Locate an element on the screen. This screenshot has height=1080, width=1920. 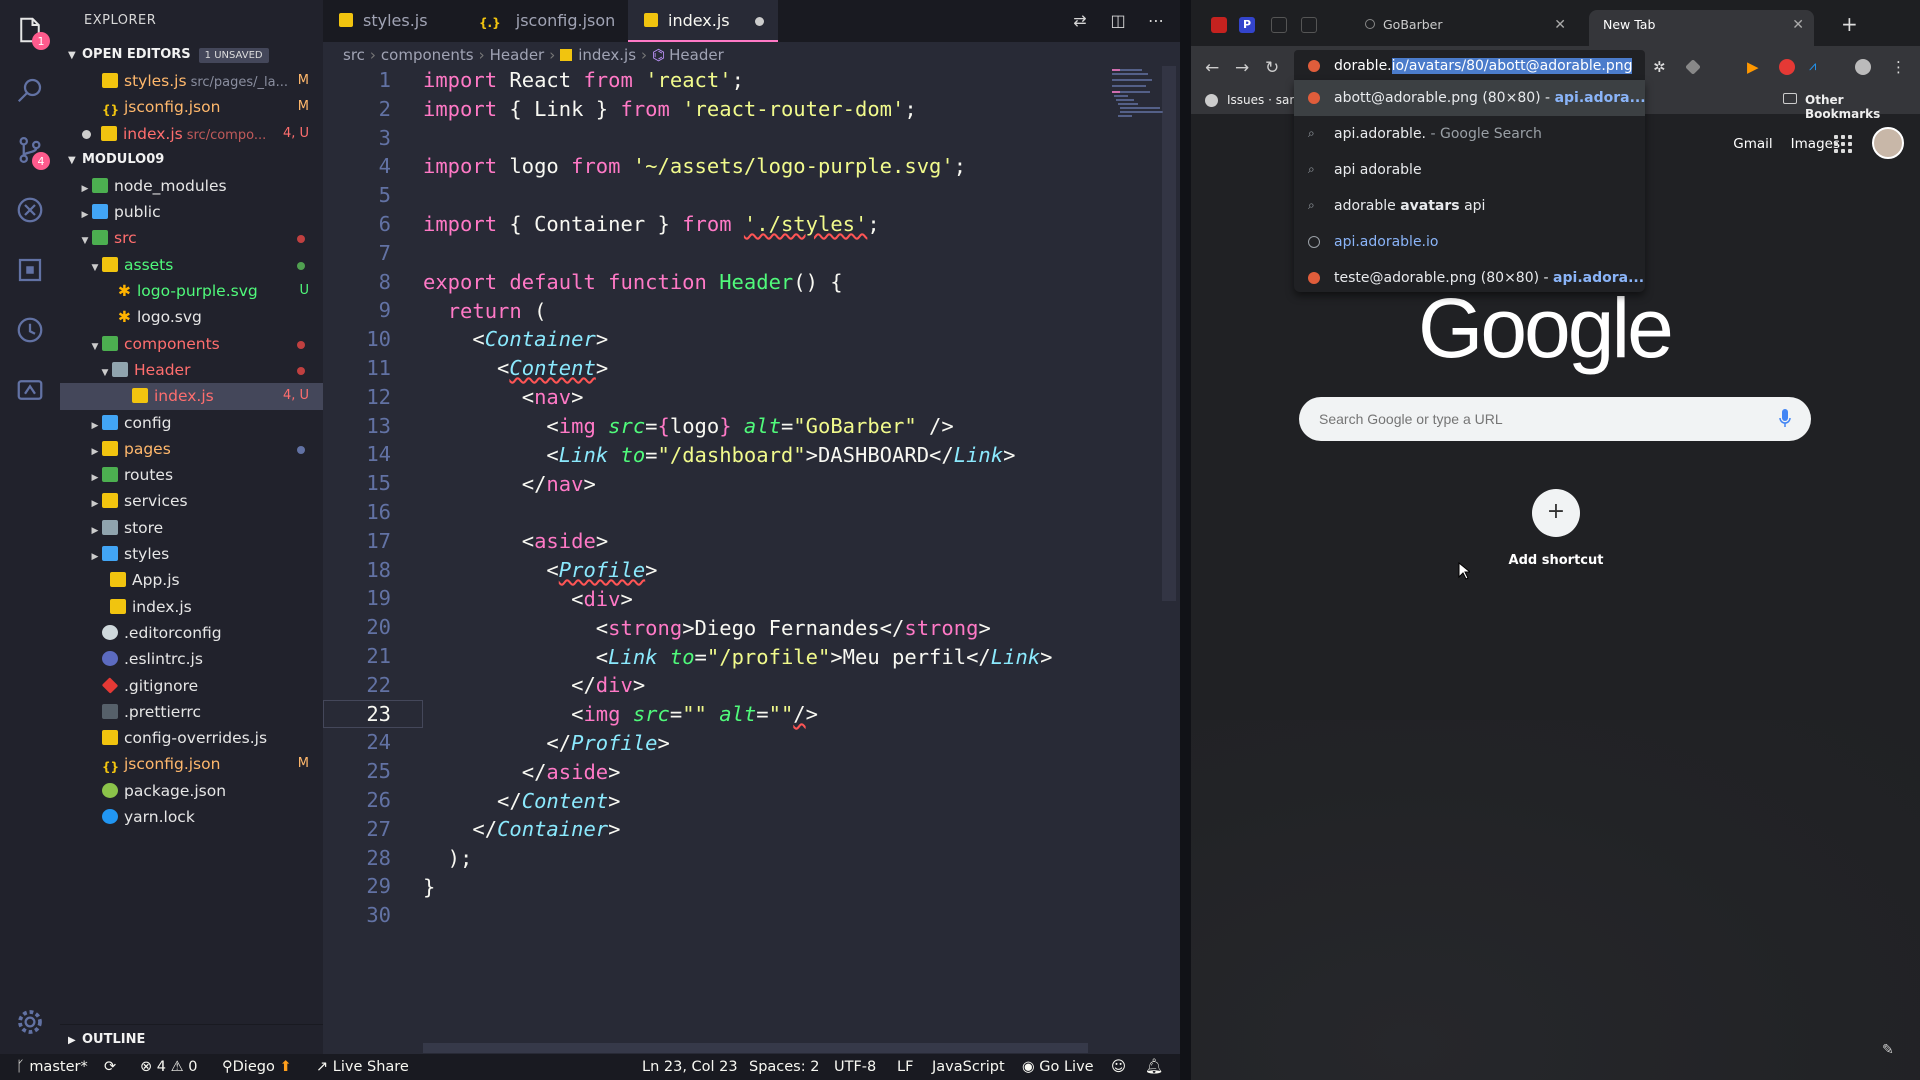
split-editor-icon: ◫ is located at coordinates (1118, 20).